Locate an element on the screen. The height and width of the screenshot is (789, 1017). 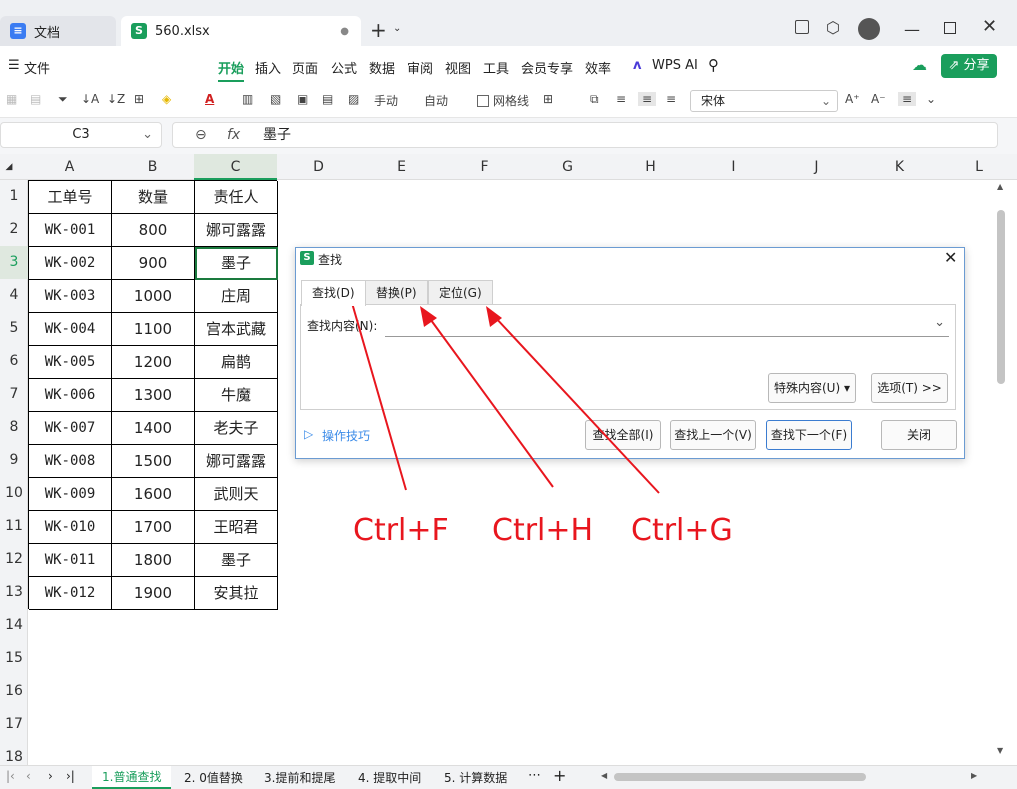
arrow-ctrl-h is located at coordinates (490, 401).